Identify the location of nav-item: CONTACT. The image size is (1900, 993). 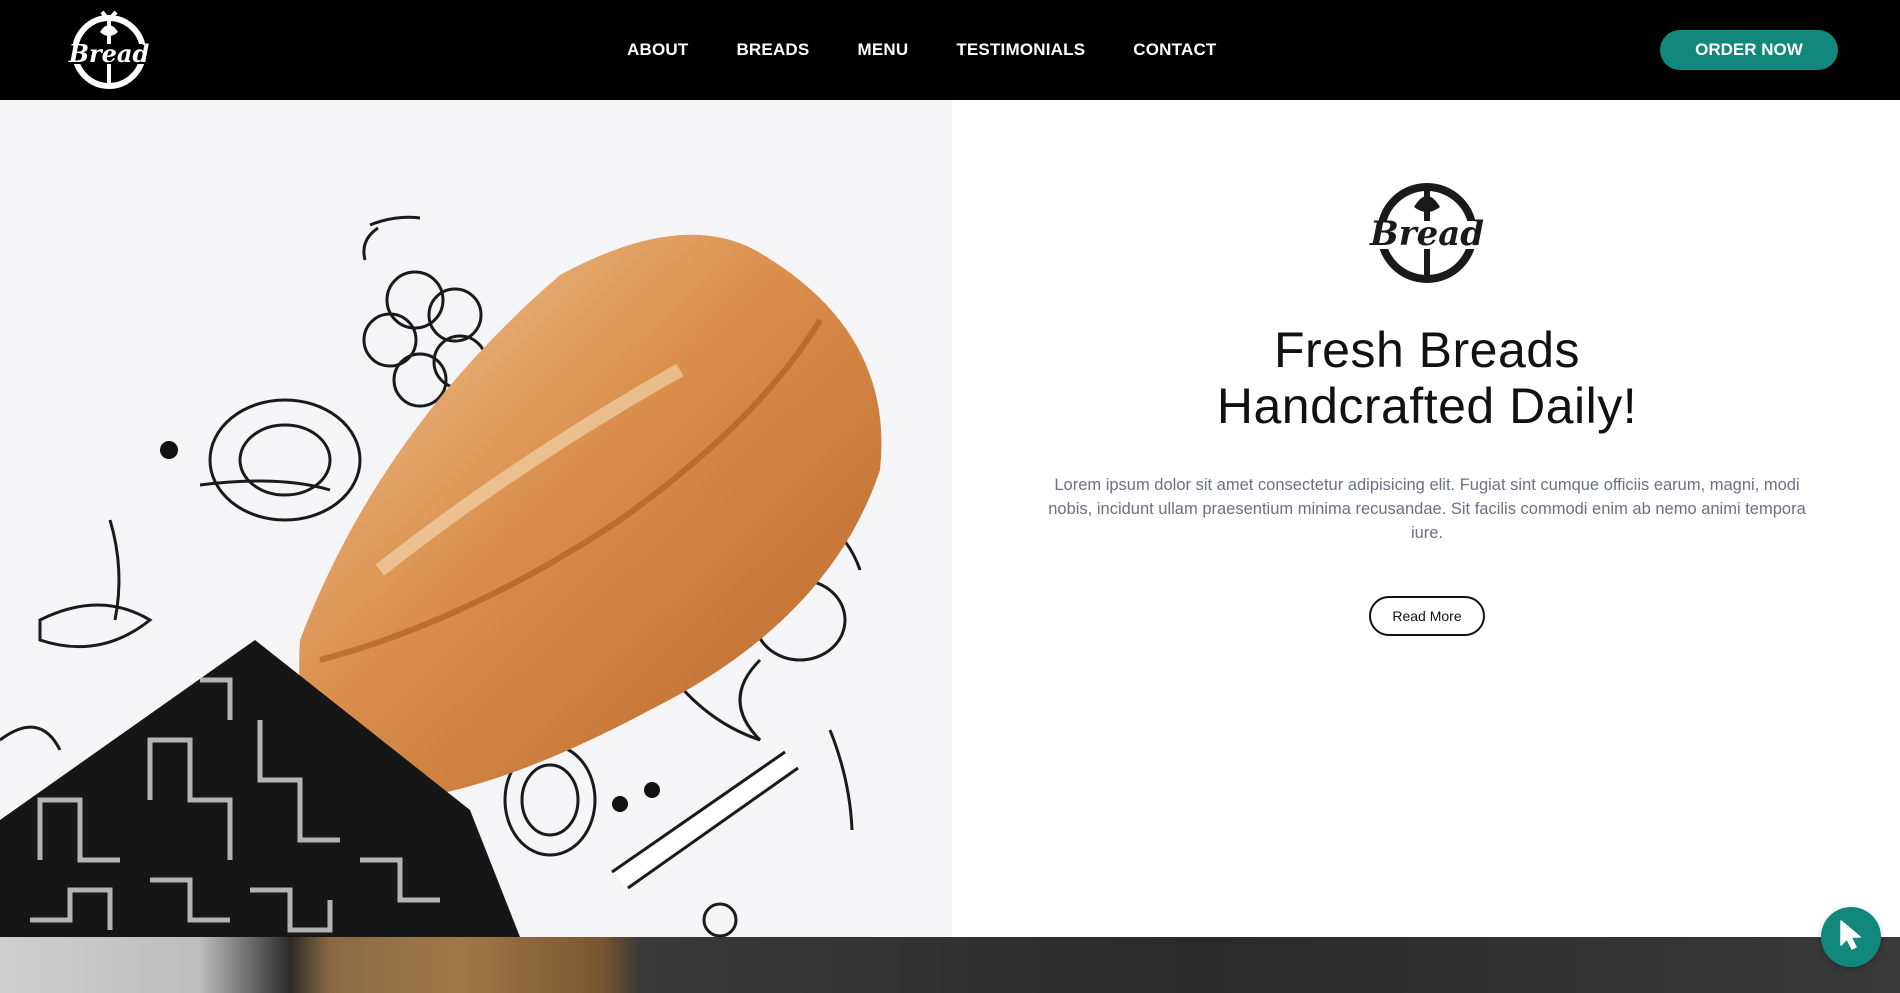
(1174, 50).